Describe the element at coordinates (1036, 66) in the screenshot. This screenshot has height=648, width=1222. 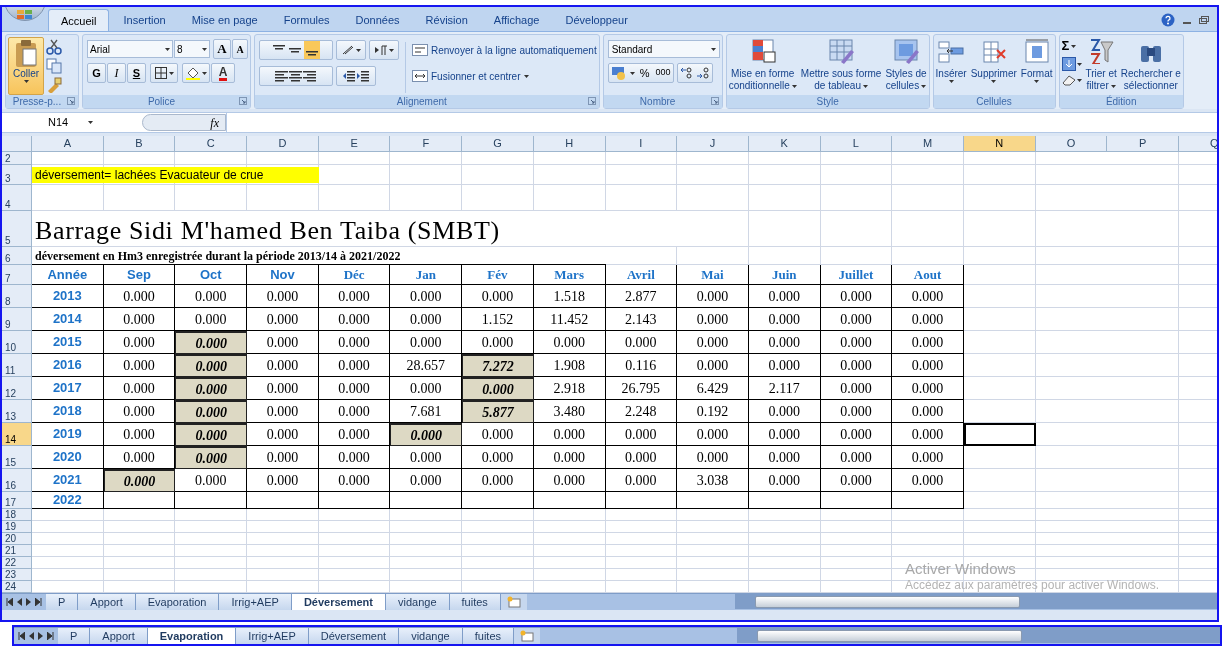
I see `ribbon-button: Format` at that location.